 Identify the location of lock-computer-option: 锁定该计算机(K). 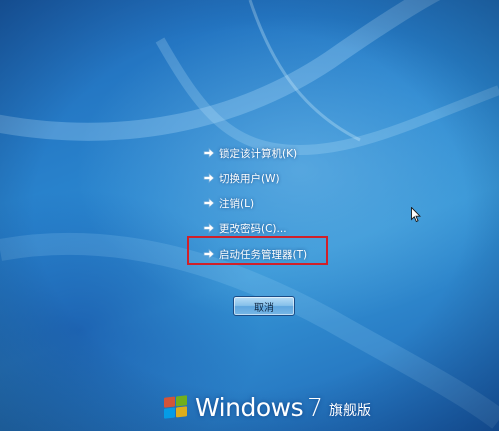
(250, 153).